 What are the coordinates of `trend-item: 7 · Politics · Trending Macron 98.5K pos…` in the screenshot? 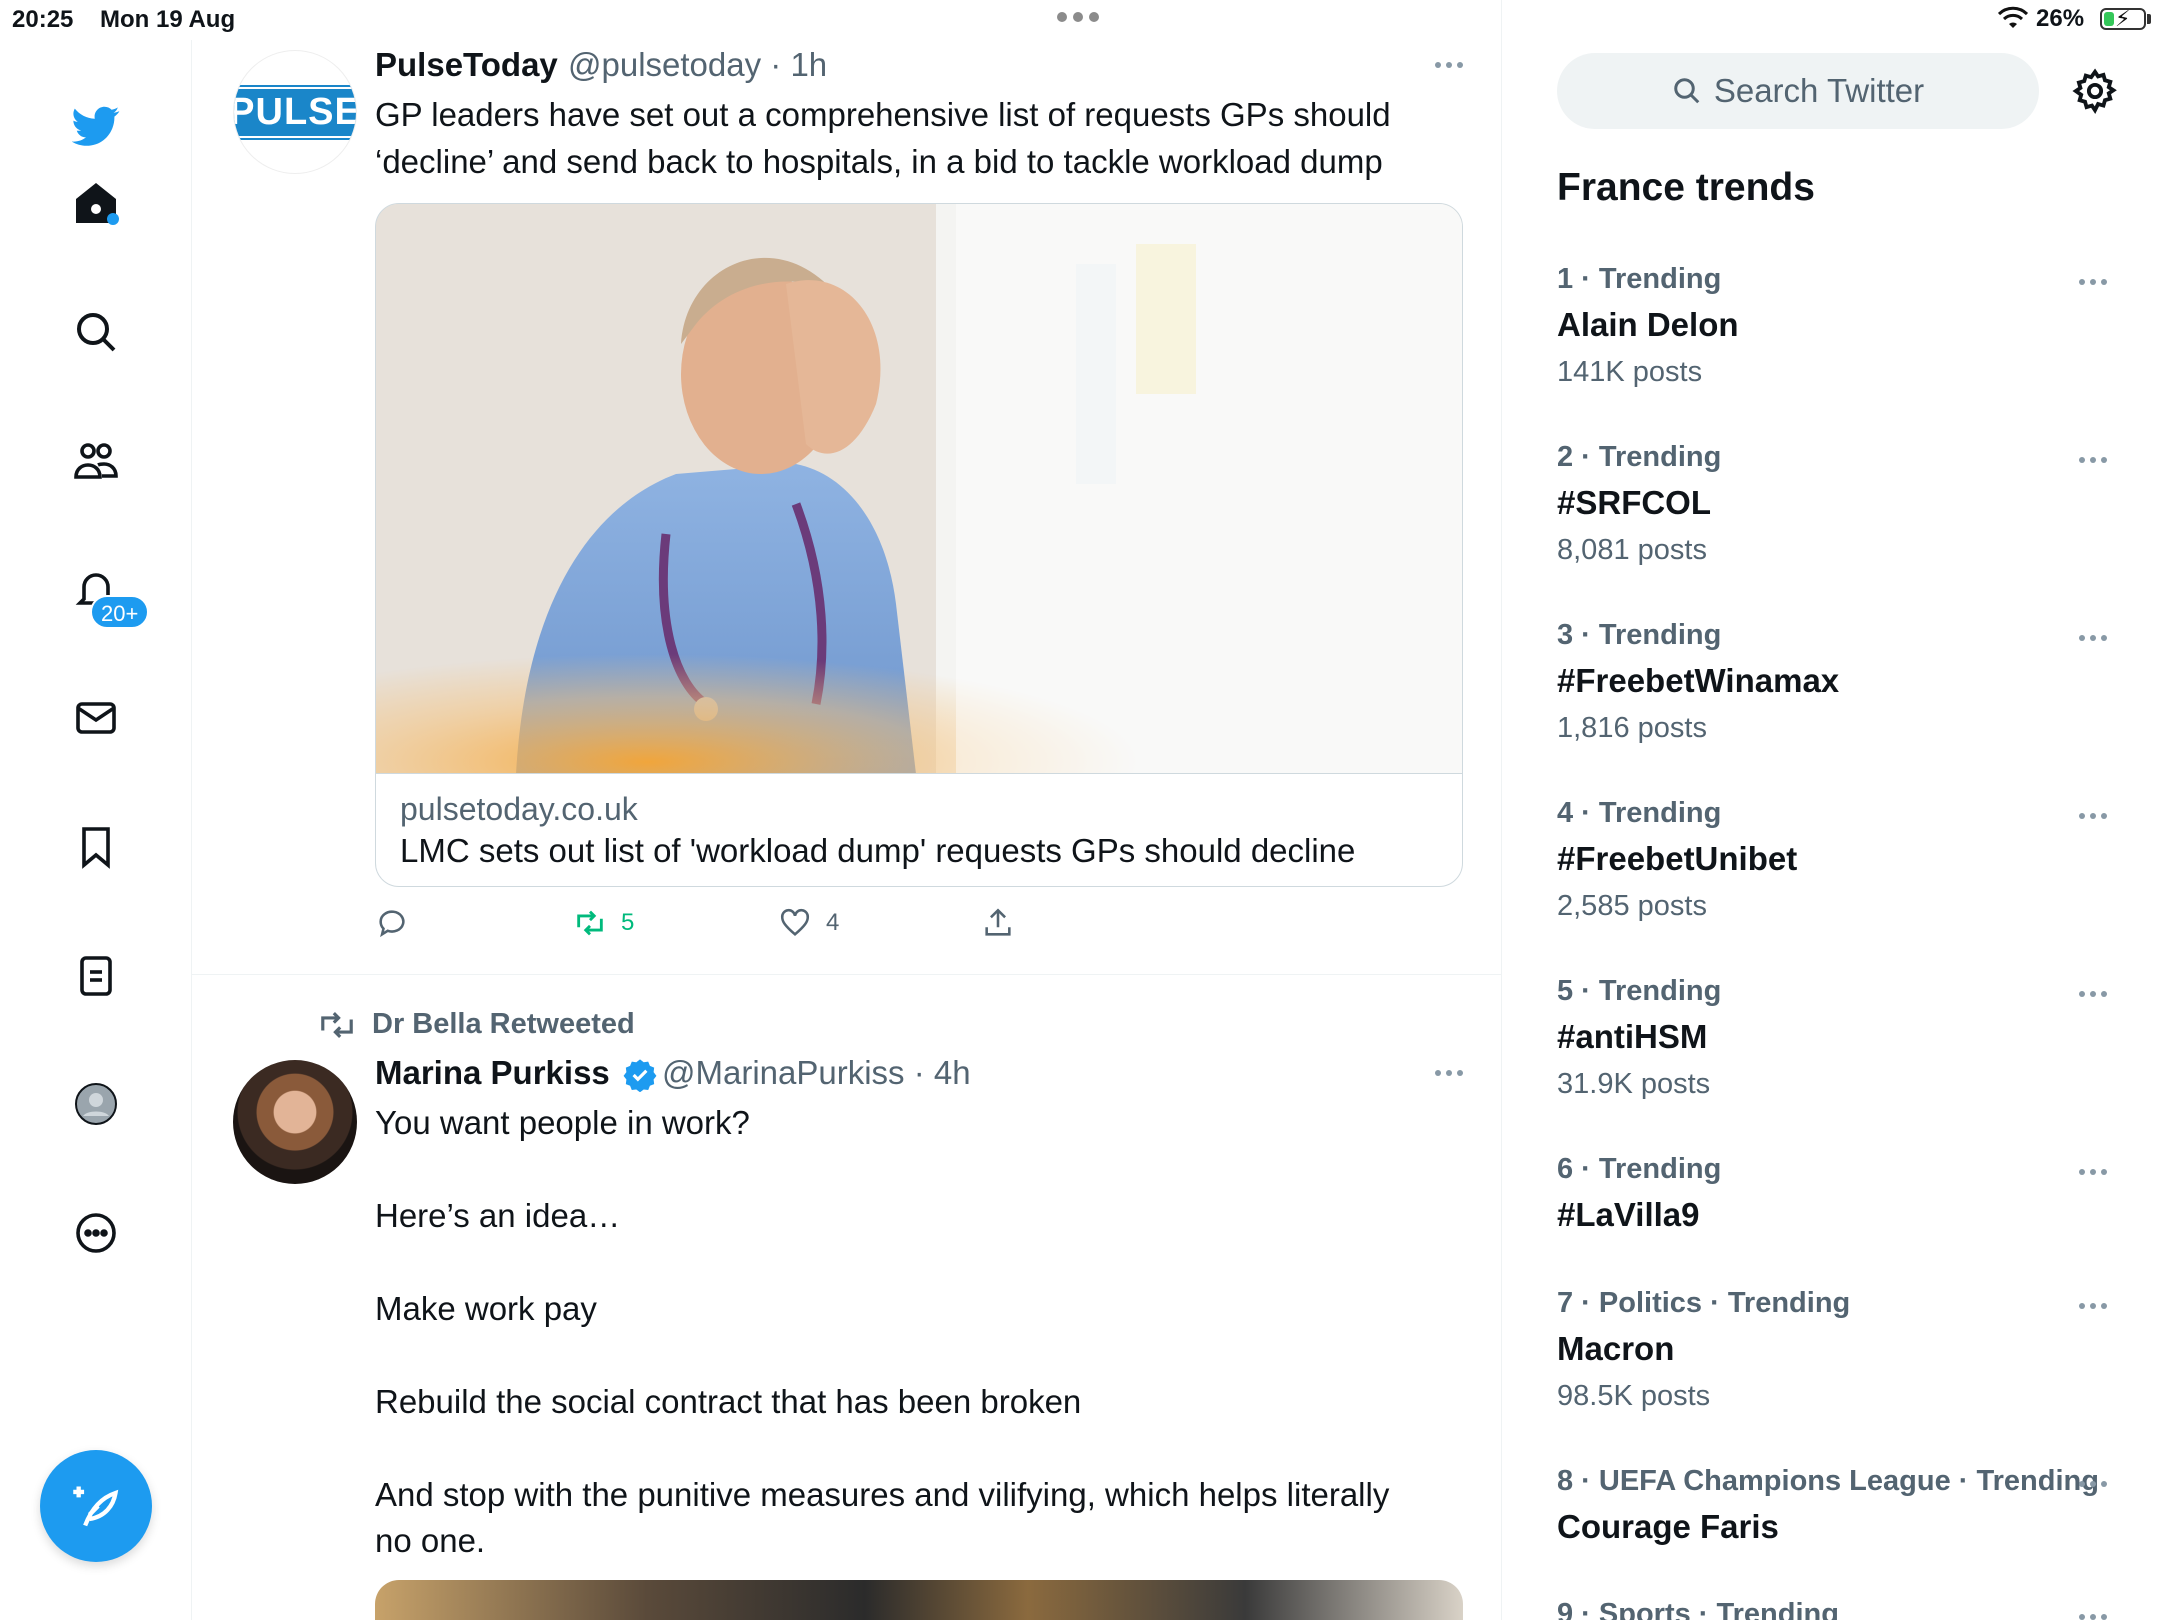 It's located at (1837, 1350).